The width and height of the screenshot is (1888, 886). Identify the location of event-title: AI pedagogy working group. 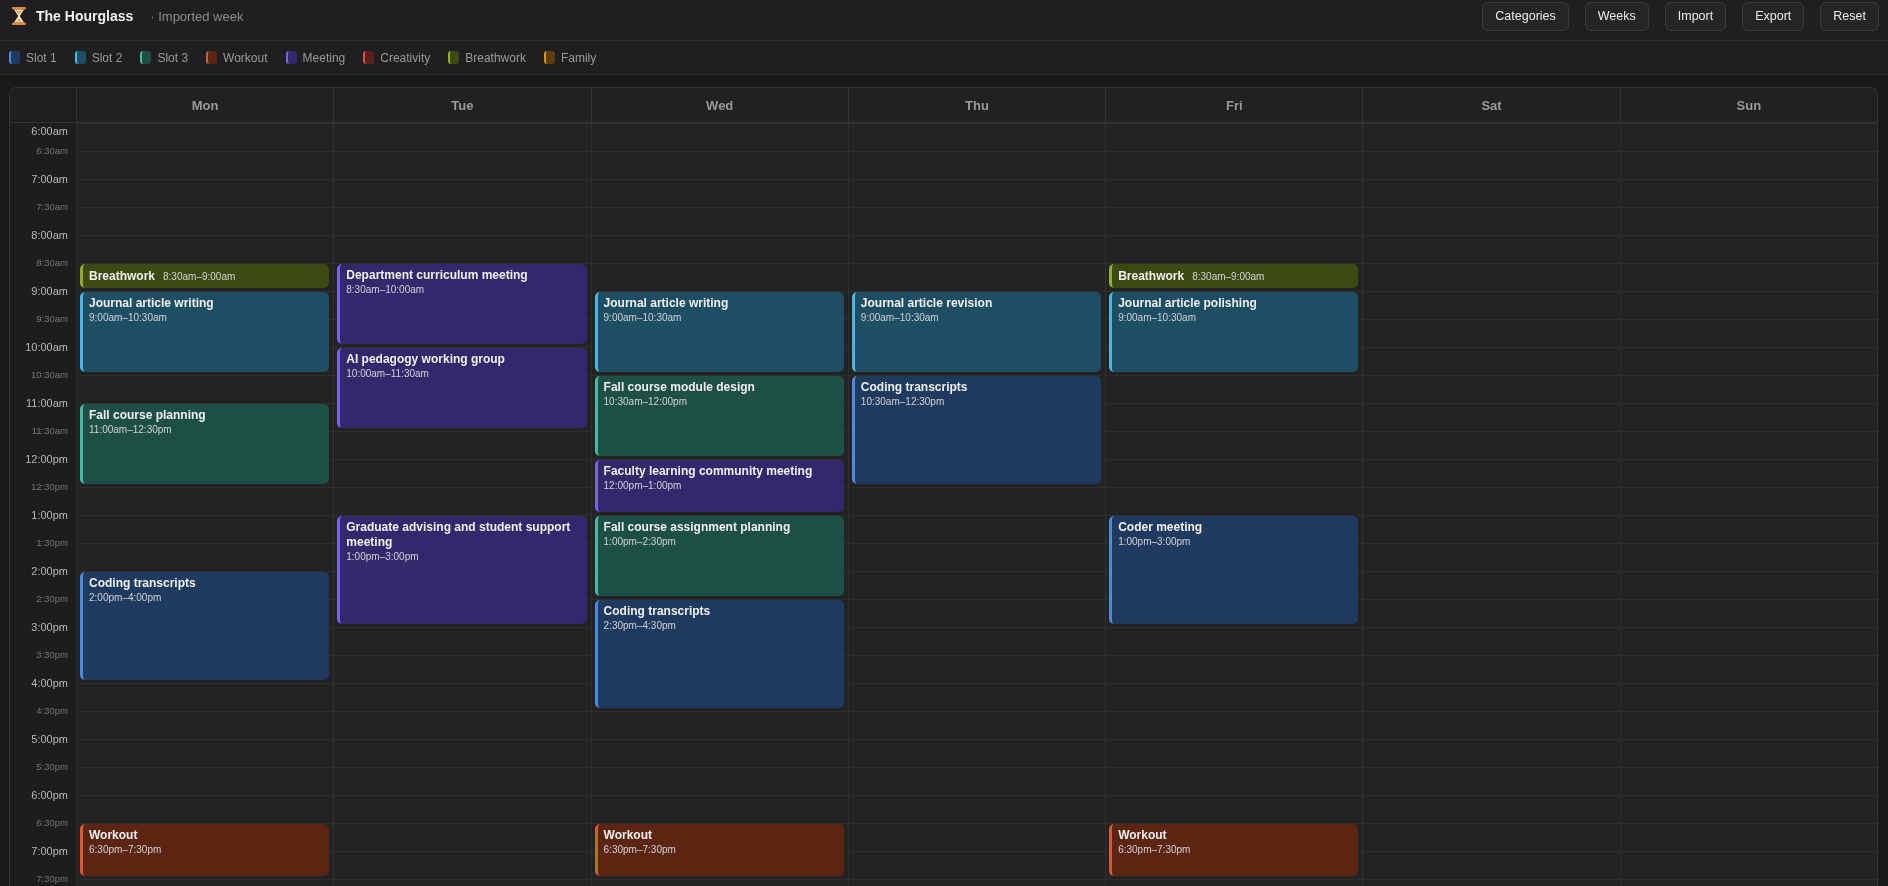
(425, 359).